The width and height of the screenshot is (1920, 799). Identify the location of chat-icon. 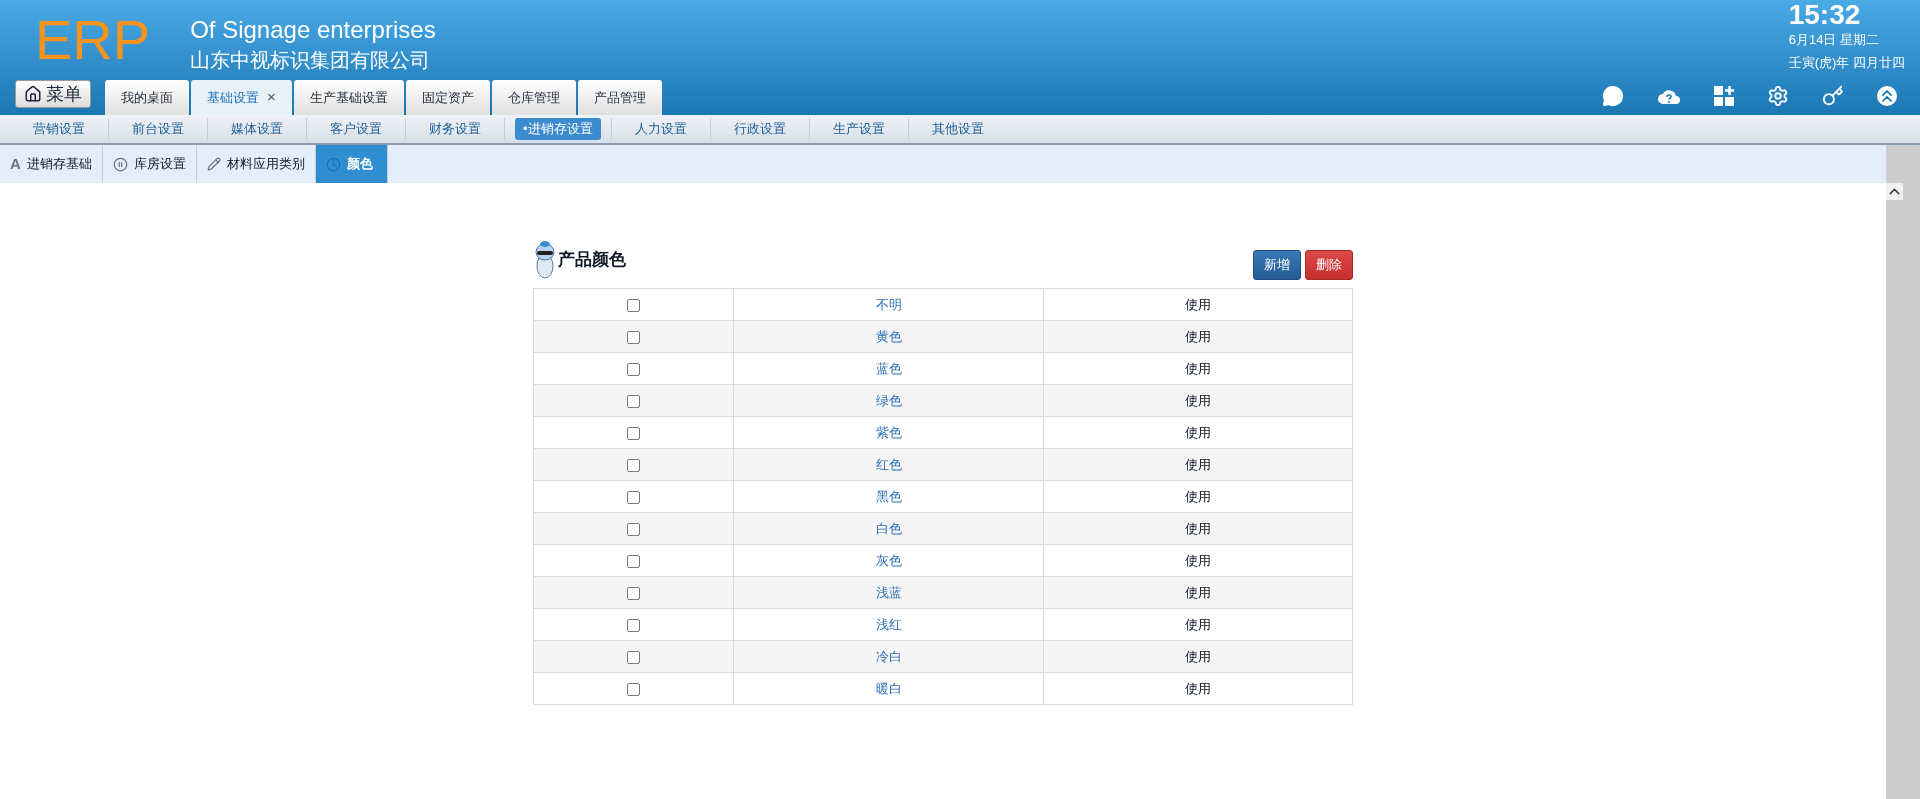
(1613, 96).